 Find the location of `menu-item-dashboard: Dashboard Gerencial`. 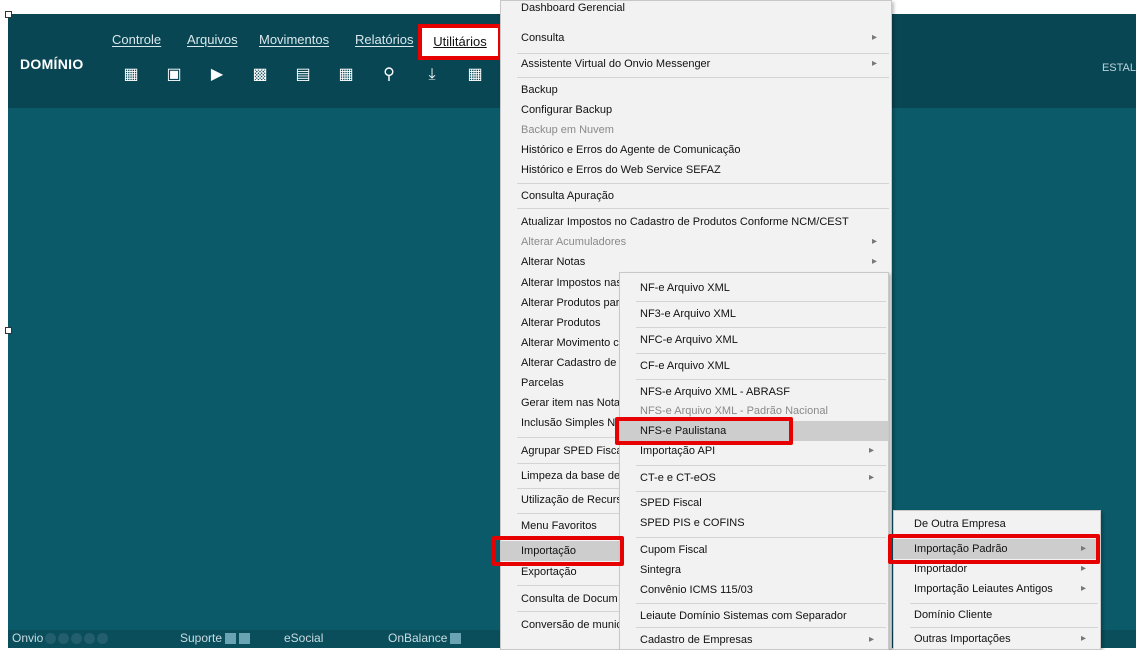

menu-item-dashboard: Dashboard Gerencial is located at coordinates (696, 10).